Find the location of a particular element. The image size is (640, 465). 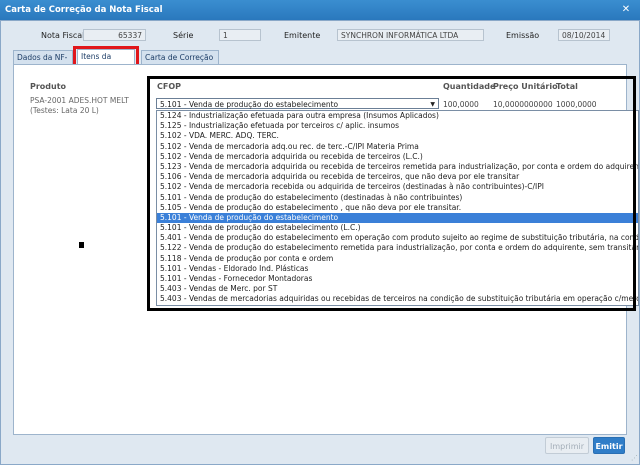

close-icon: ✕ is located at coordinates (626, 10).